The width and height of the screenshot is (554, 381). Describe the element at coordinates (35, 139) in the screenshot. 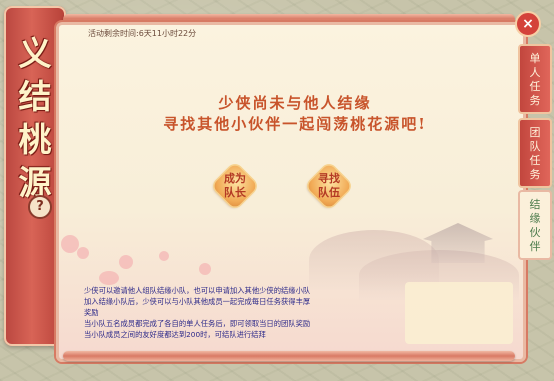

I see `banner-title-char: 桃` at that location.